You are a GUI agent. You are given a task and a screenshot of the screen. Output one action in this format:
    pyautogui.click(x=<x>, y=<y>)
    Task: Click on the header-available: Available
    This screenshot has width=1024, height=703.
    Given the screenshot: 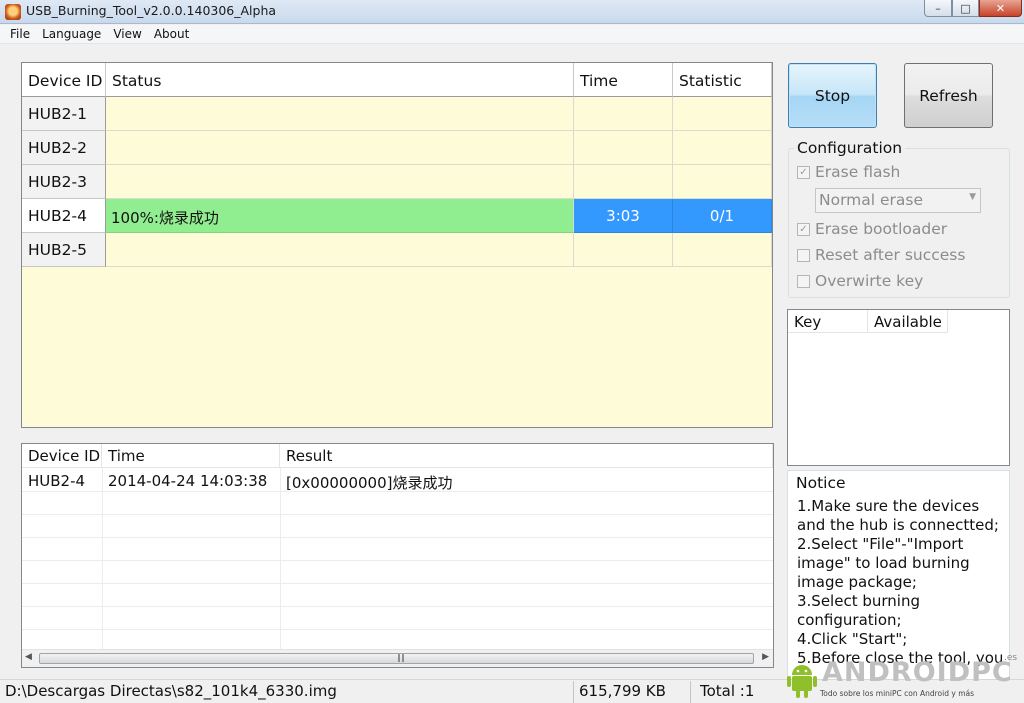 What is the action you would take?
    pyautogui.click(x=908, y=321)
    